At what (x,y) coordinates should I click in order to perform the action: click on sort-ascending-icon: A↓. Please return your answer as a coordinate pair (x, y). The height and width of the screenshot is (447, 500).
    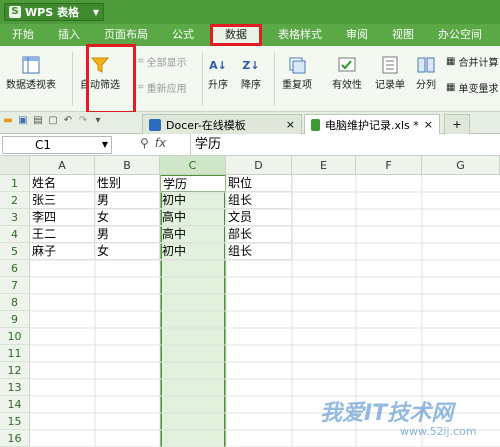
    Looking at the image, I should click on (218, 65).